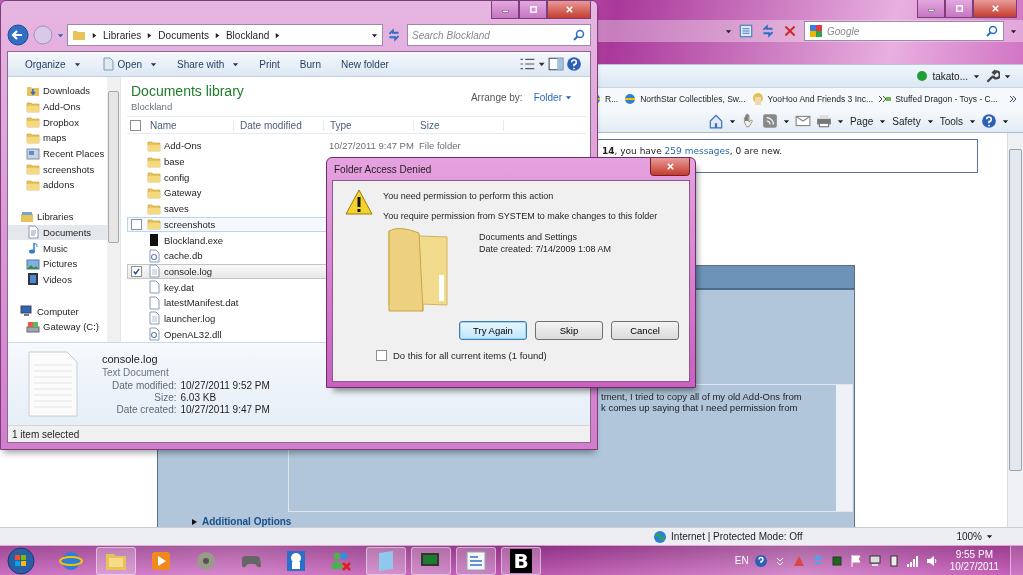 This screenshot has width=1023, height=575. Describe the element at coordinates (144, 385) in the screenshot. I see `property-label: Date modified:` at that location.